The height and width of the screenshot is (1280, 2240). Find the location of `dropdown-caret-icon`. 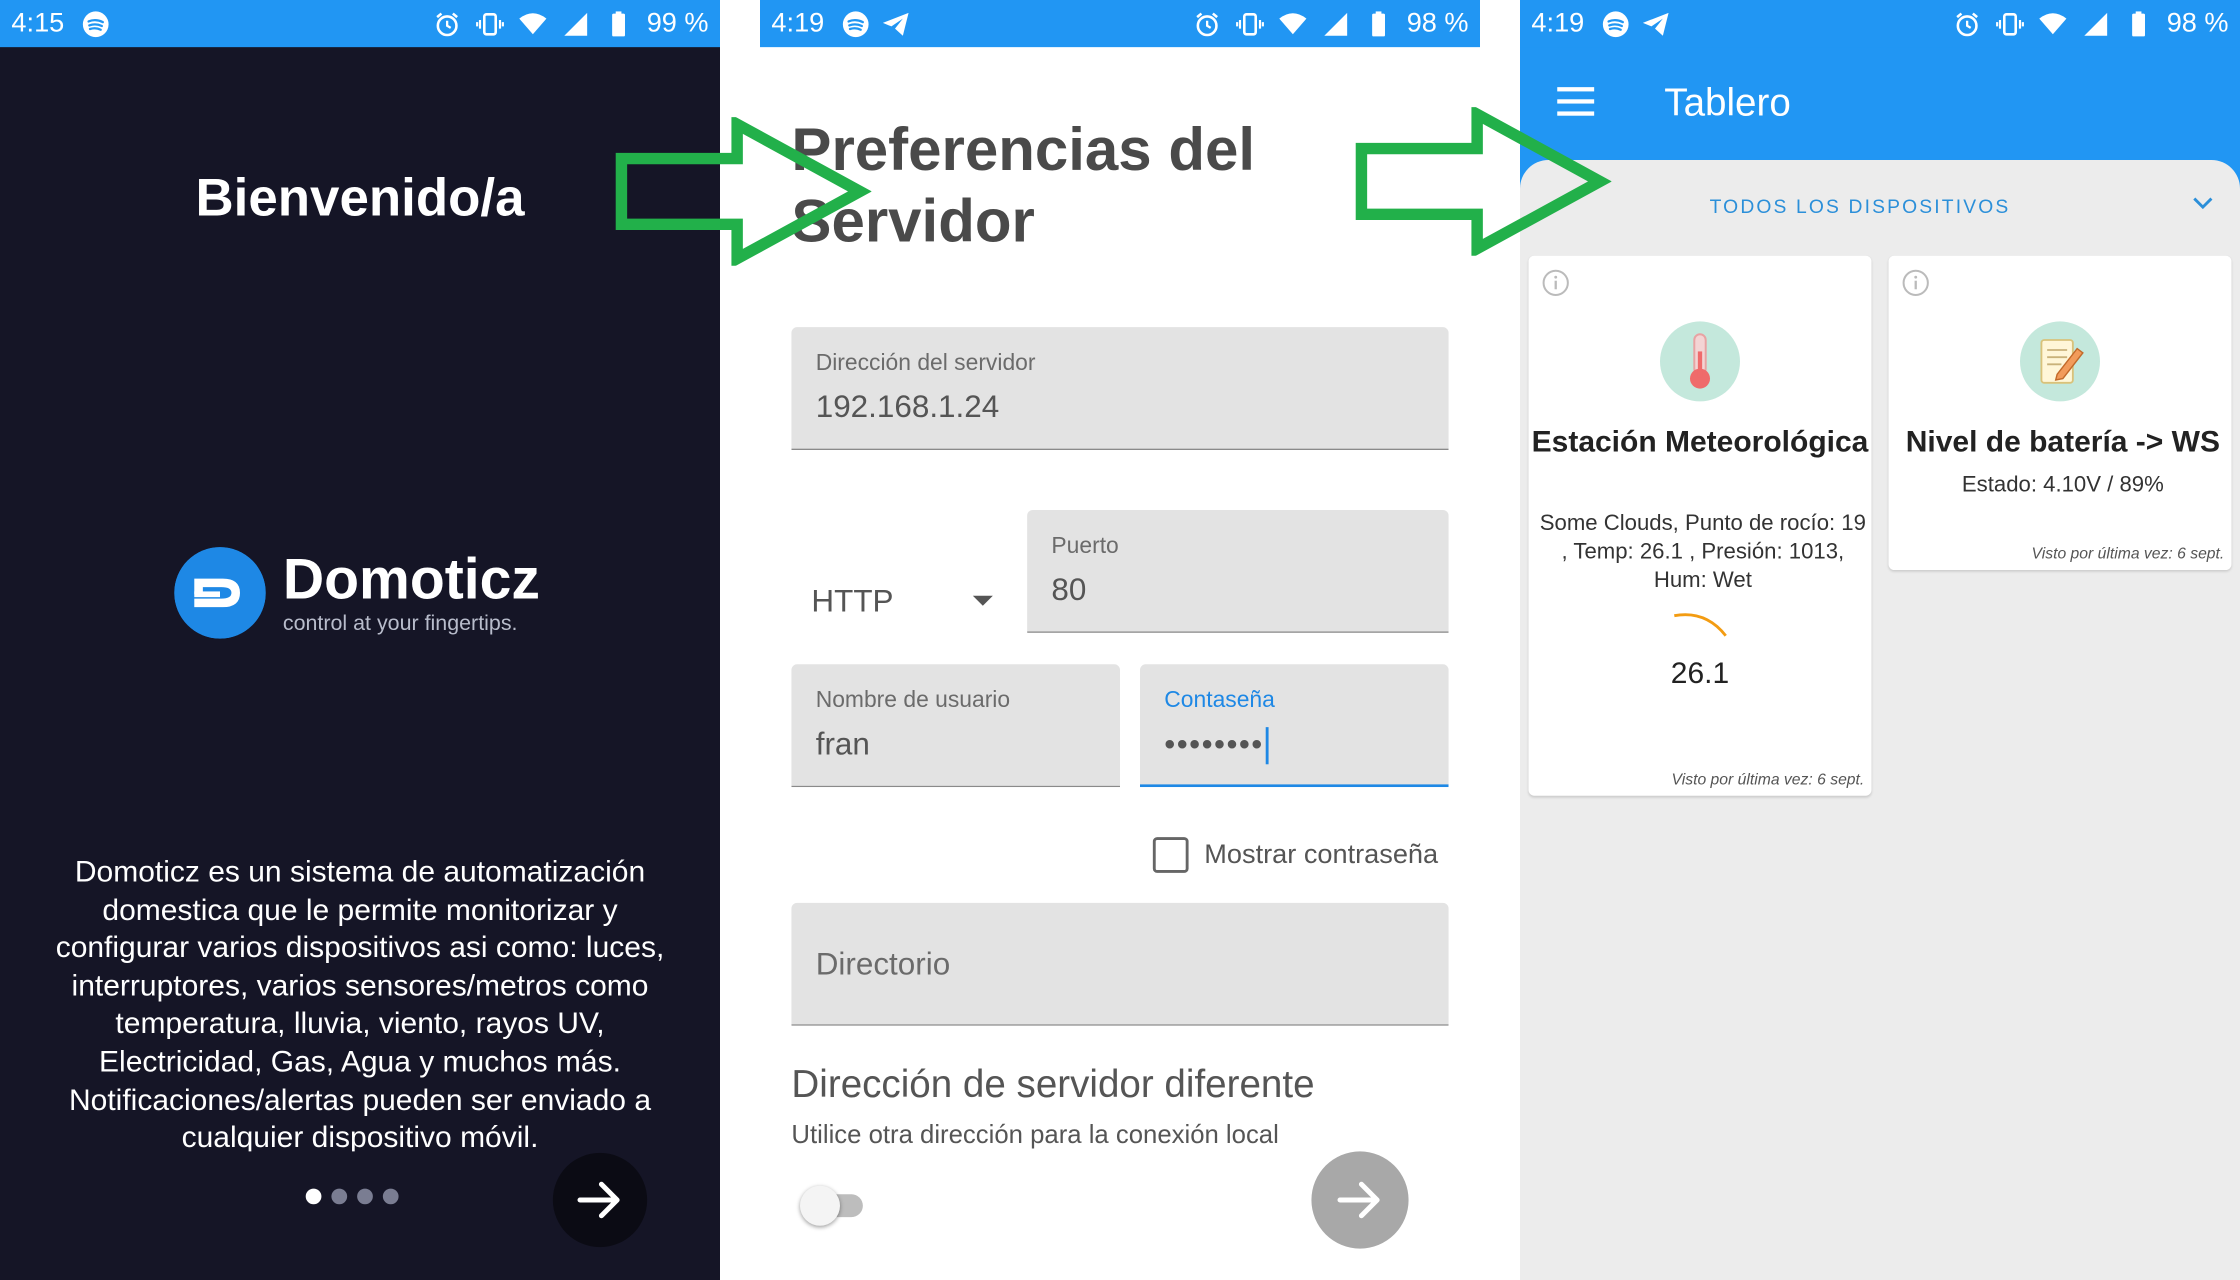

dropdown-caret-icon is located at coordinates (982, 601).